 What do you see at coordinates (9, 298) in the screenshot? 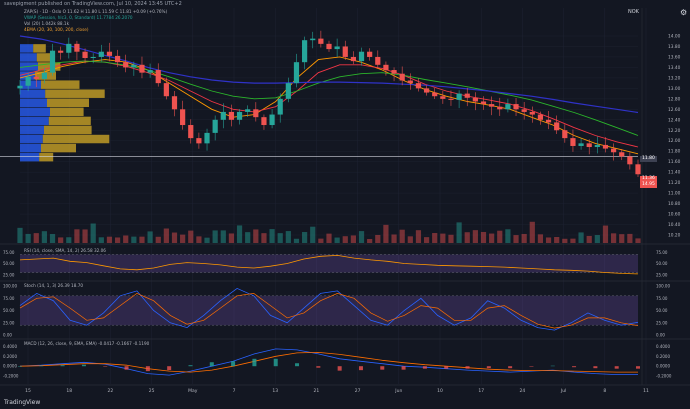
I see `stoch-left-tick: 75.00` at bounding box center [9, 298].